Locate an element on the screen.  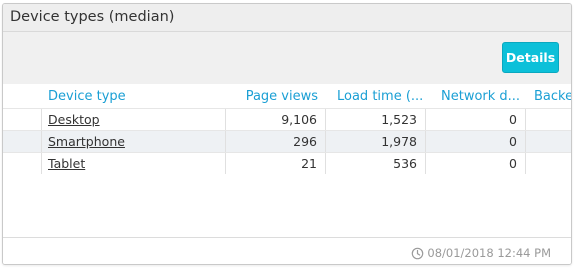
page-views-cell: 9,106 is located at coordinates (275, 119).